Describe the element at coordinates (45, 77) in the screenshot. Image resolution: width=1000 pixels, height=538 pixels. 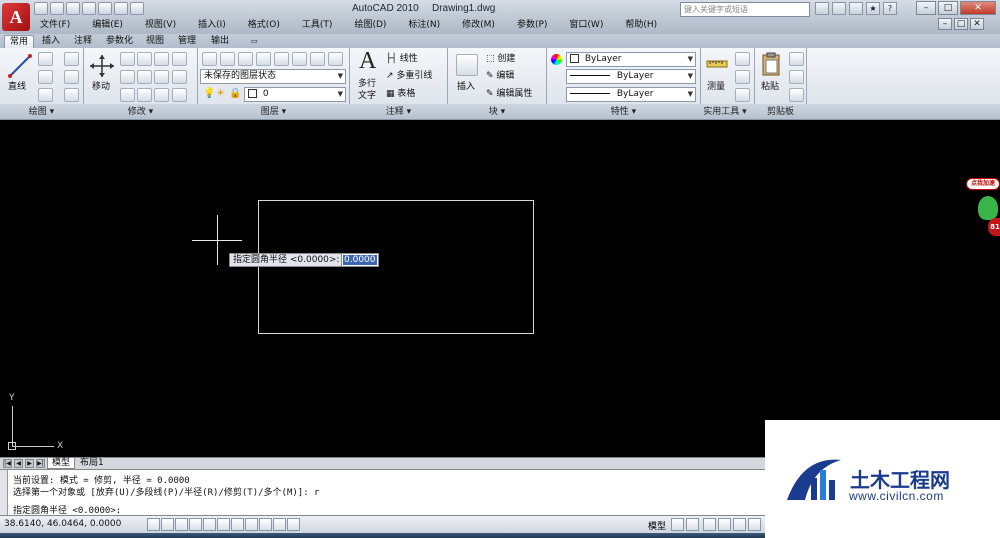
I see `circle-icon` at that location.